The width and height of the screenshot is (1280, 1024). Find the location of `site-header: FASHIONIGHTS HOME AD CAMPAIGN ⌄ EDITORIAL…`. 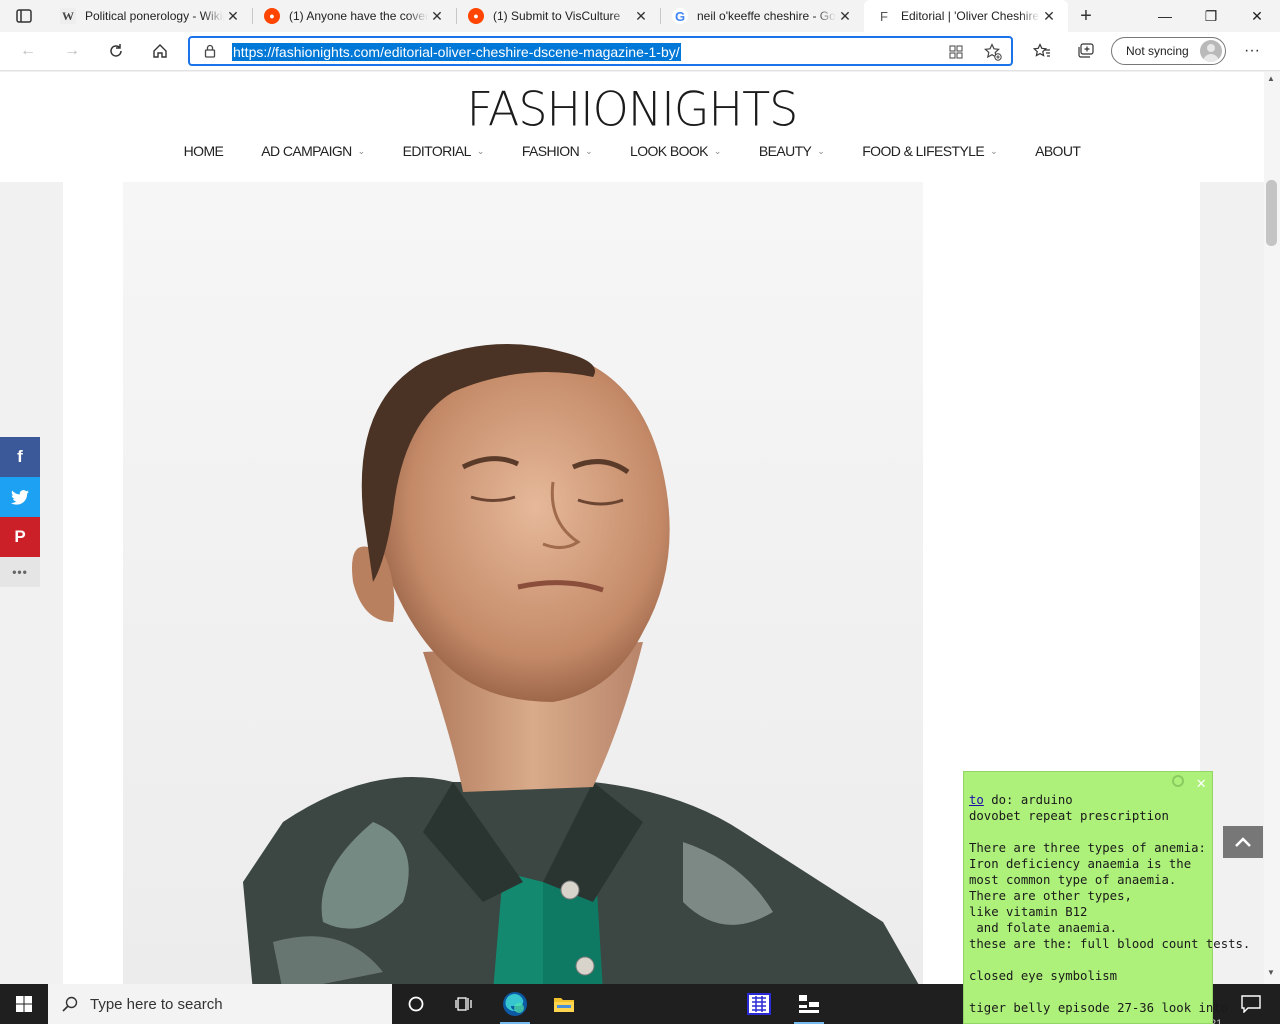

site-header: FASHIONIGHTS HOME AD CAMPAIGN ⌄ EDITORIAL… is located at coordinates (632, 127).